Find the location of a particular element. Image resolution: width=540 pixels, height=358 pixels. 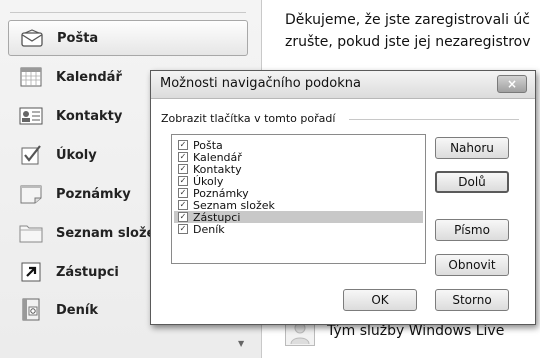

contact-name: Tým služby Windows Live is located at coordinates (416, 331).